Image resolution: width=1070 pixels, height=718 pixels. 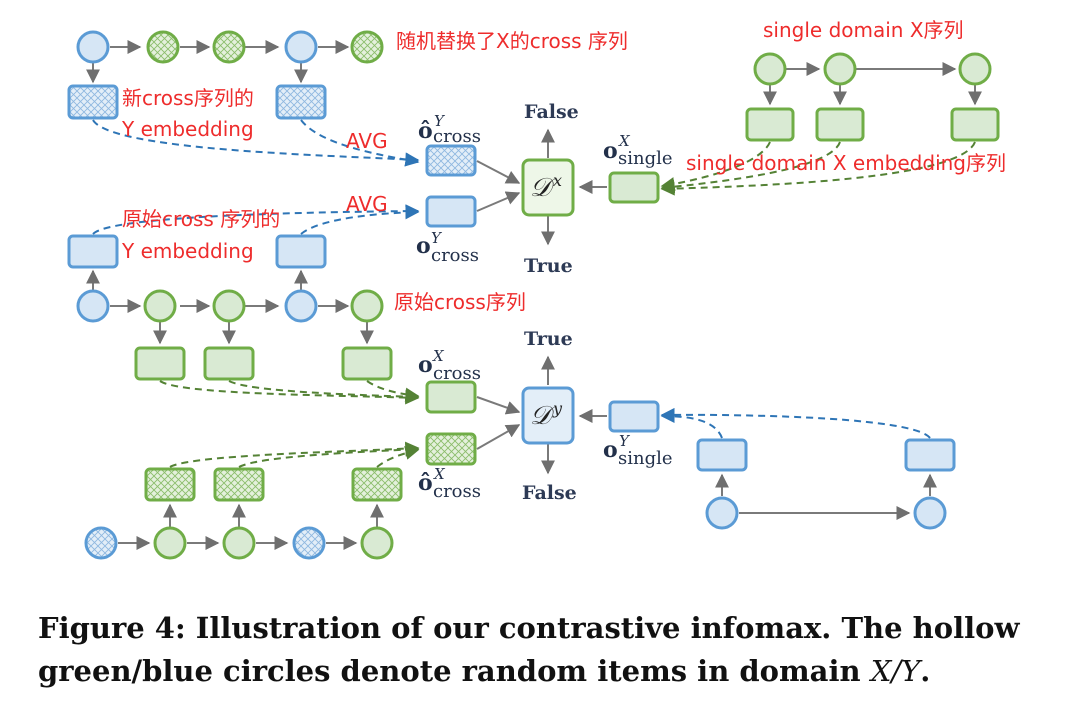 I want to click on caption-end: ., so click(x=925, y=671).